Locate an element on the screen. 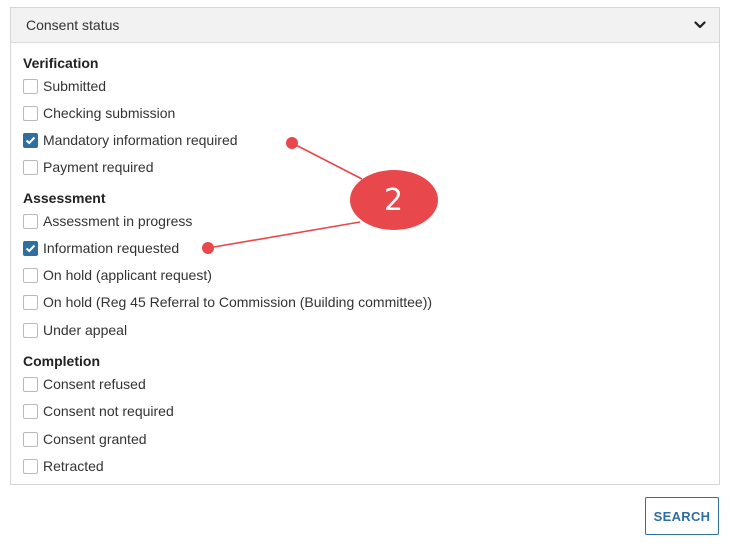  option-label: Retracted is located at coordinates (73, 466).